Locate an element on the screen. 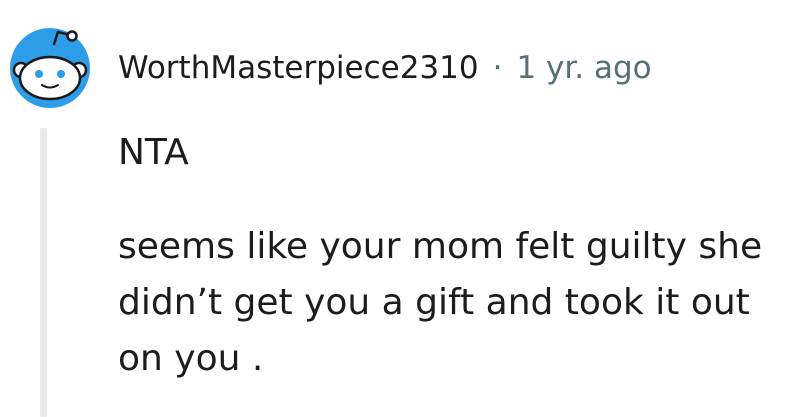 The image size is (802, 417). reddit-snoo-icon is located at coordinates (50, 68).